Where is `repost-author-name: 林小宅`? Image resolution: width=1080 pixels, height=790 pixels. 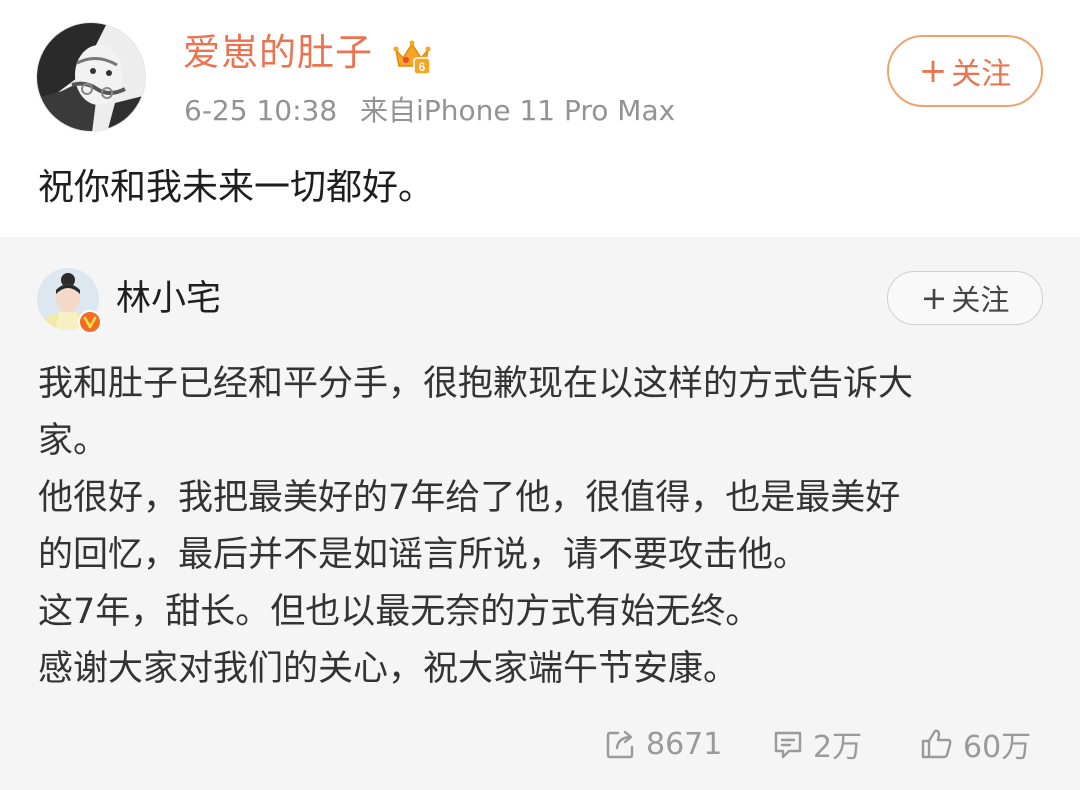
repost-author-name: 林小宅 is located at coordinates (168, 299).